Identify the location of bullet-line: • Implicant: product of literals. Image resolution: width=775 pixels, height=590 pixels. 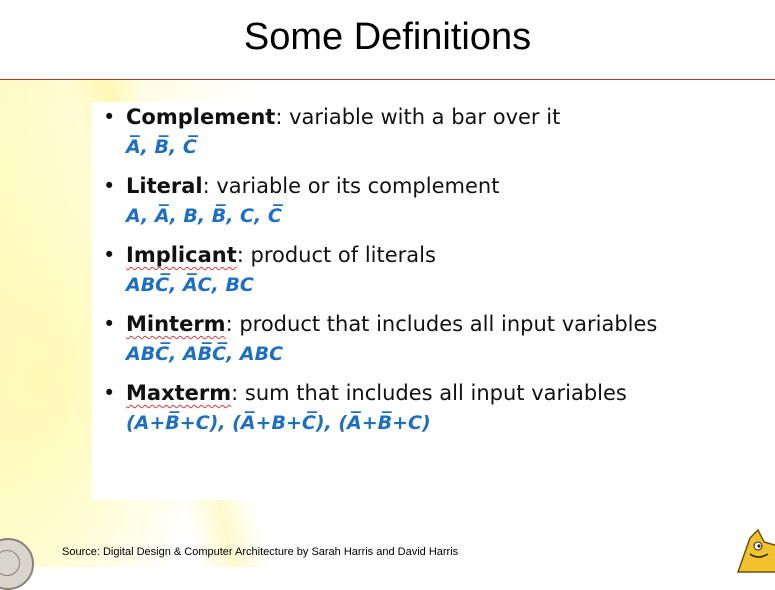
(412, 255).